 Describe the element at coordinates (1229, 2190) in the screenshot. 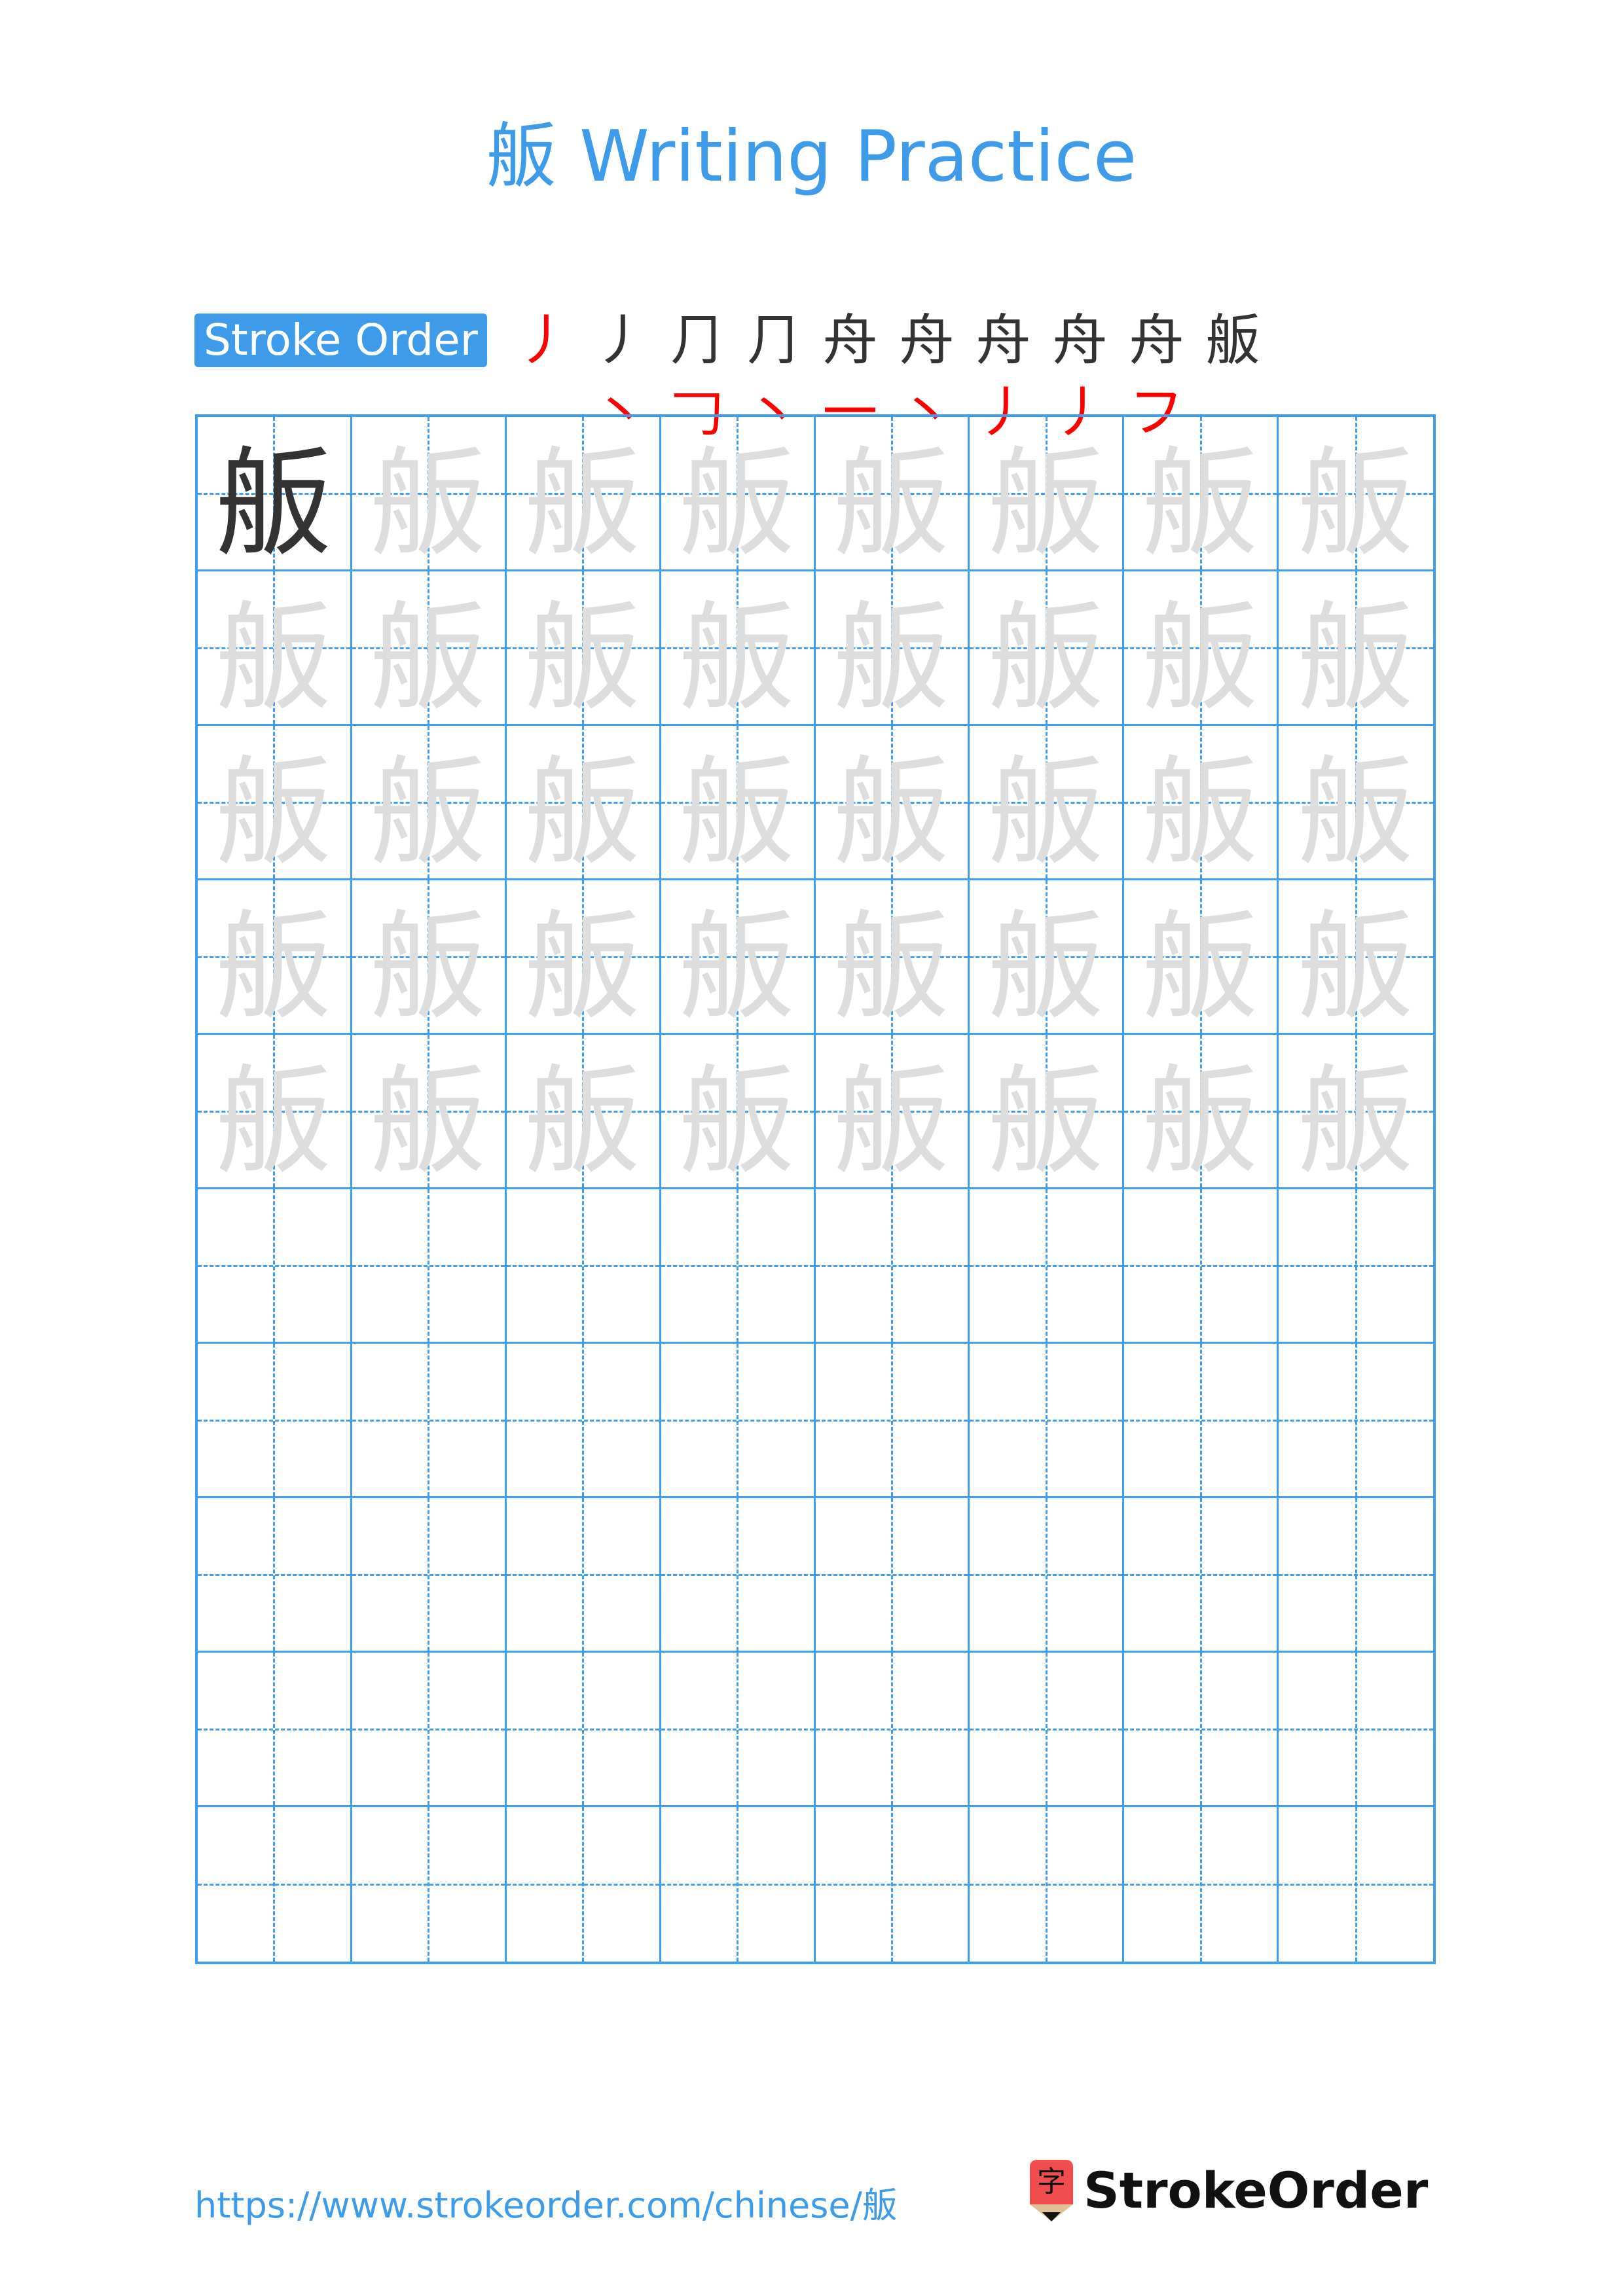

I see `strokeorder-logo: 字 StrokeOrder` at that location.